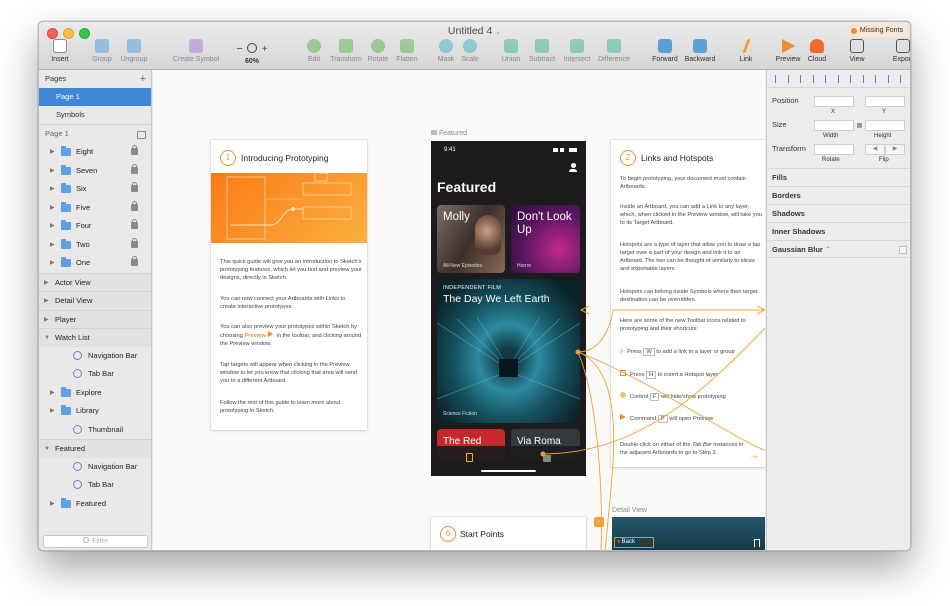 This screenshot has width=950, height=606. Describe the element at coordinates (95, 411) in the screenshot. I see `layer-library: ▶ Library` at that location.